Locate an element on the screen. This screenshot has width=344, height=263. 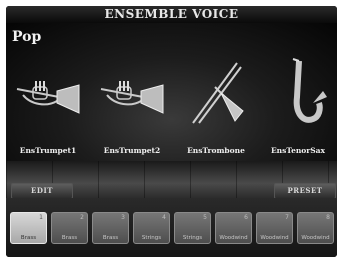
edit-button: EDIT is located at coordinates (42, 191).